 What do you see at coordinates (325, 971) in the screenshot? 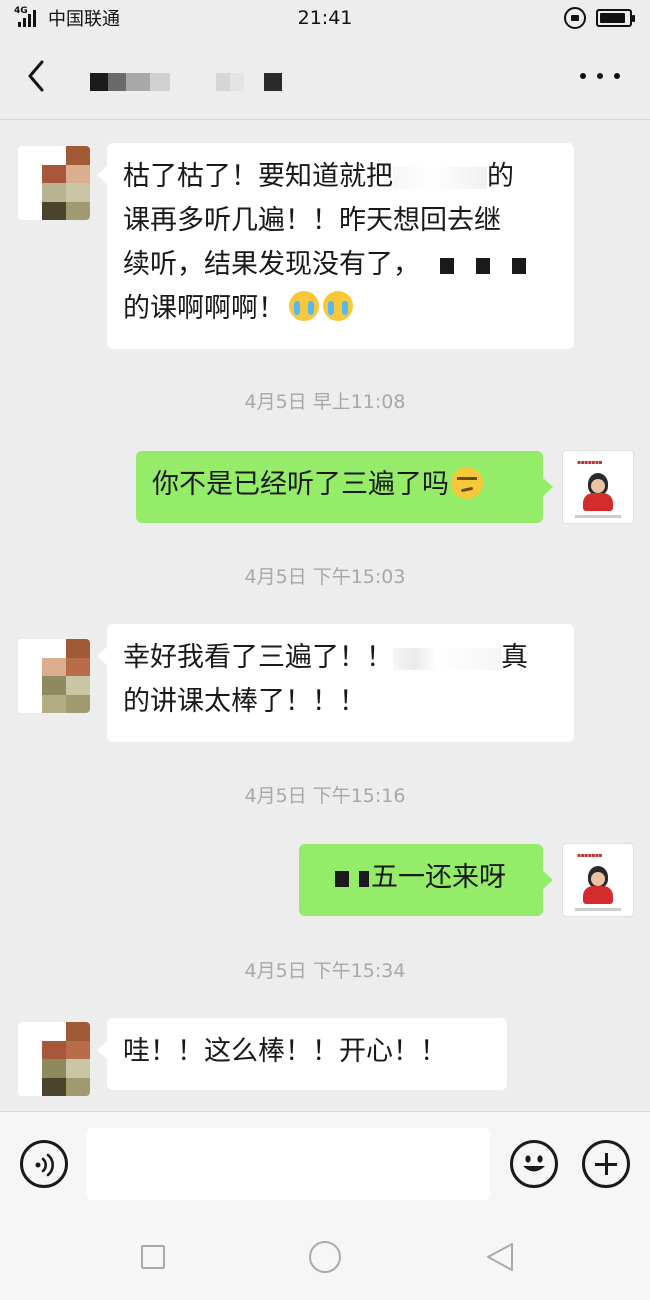
I see `timestamp: 4月5日 下午15:34` at bounding box center [325, 971].